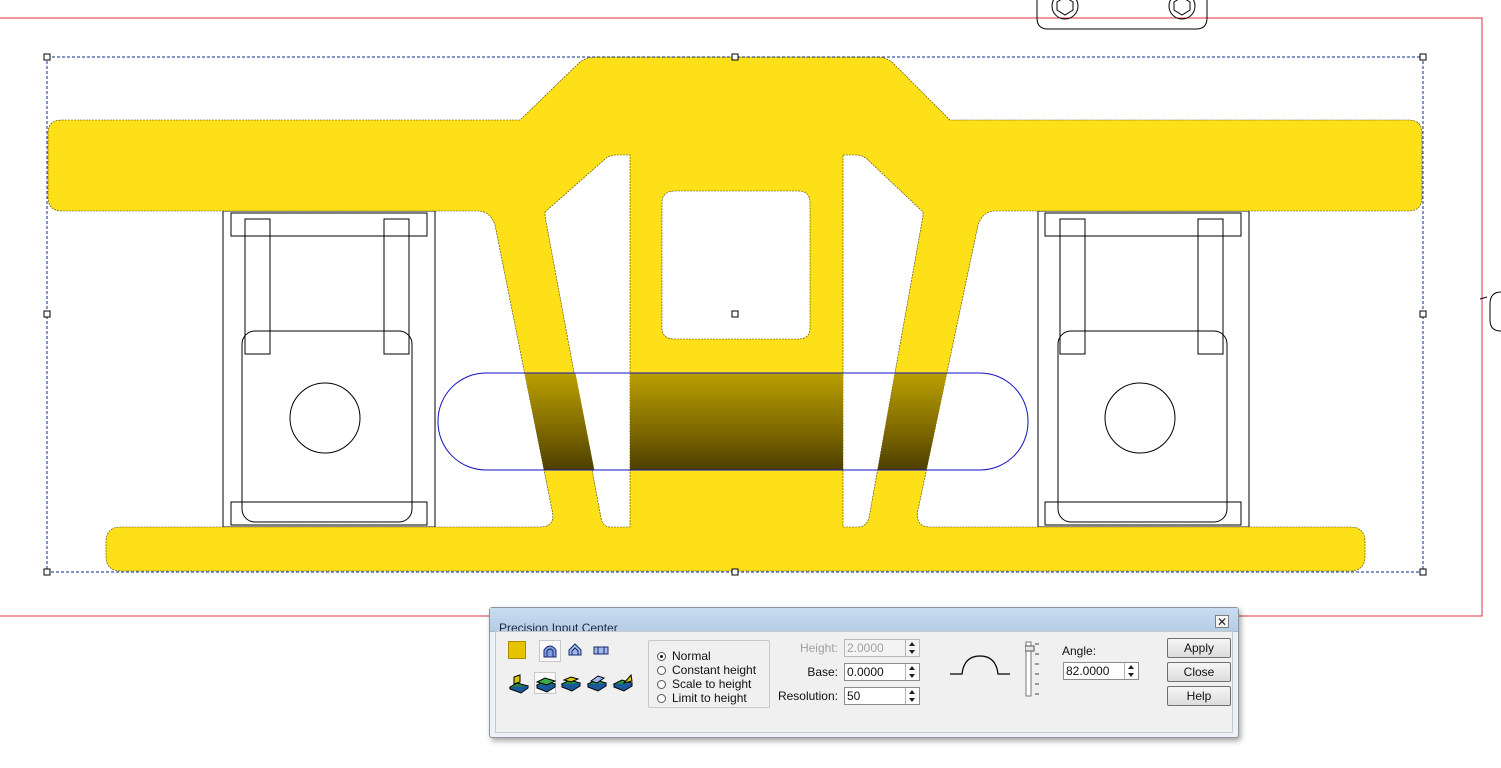  Describe the element at coordinates (623, 683) in the screenshot. I see `layer-wedge-icon` at that location.